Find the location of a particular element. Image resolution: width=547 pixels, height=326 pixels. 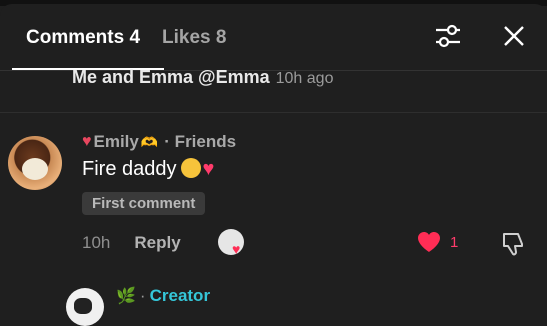

comment-body: Fire daddy ♥ is located at coordinates (148, 169).